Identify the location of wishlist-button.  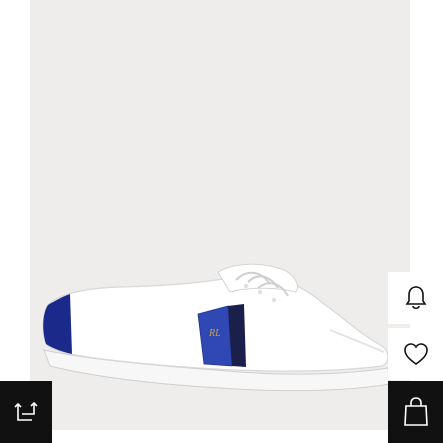
(415, 354).